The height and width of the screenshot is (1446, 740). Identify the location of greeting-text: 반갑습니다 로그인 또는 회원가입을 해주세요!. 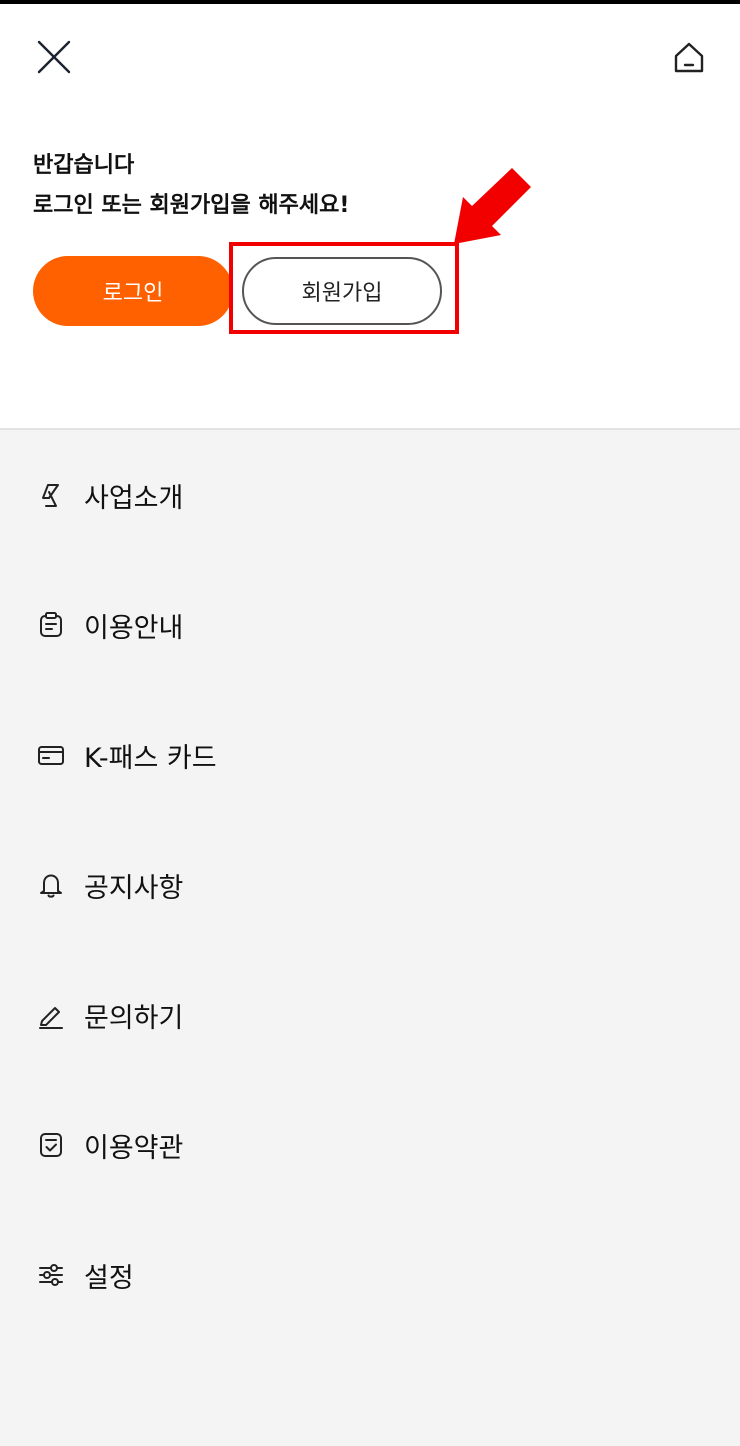
(191, 186).